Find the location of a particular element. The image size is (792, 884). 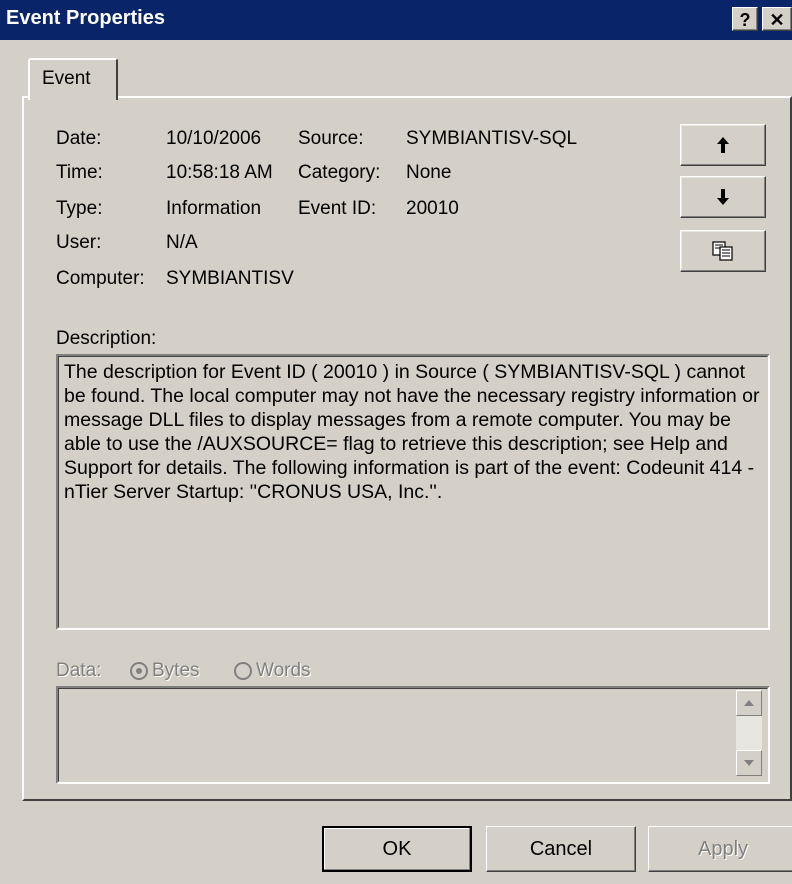

data-label: Data: is located at coordinates (79, 670).